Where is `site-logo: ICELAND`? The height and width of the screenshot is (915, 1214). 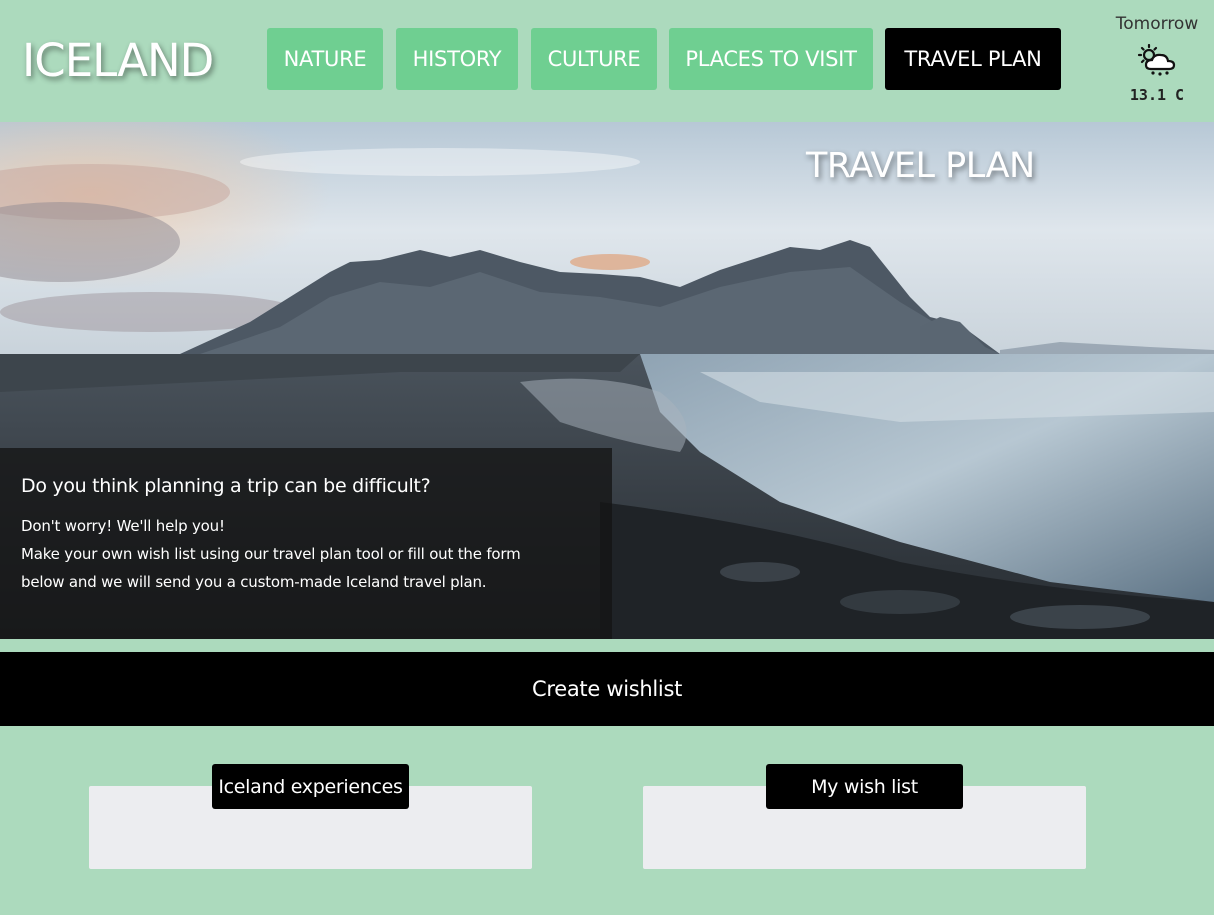
site-logo: ICELAND is located at coordinates (118, 60).